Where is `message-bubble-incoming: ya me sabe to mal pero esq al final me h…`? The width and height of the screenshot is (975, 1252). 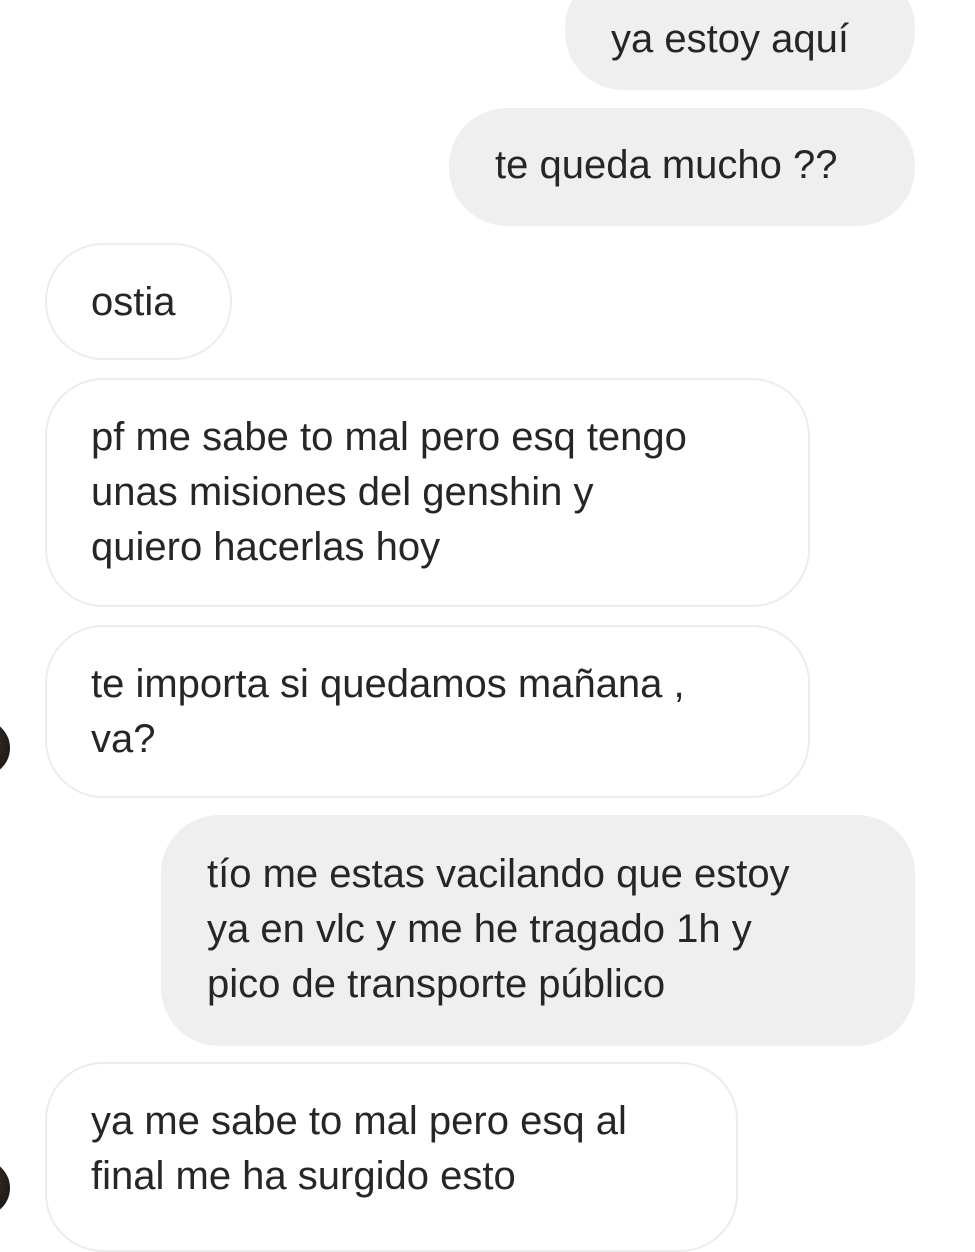 message-bubble-incoming: ya me sabe to mal pero esq al final me h… is located at coordinates (391, 1157).